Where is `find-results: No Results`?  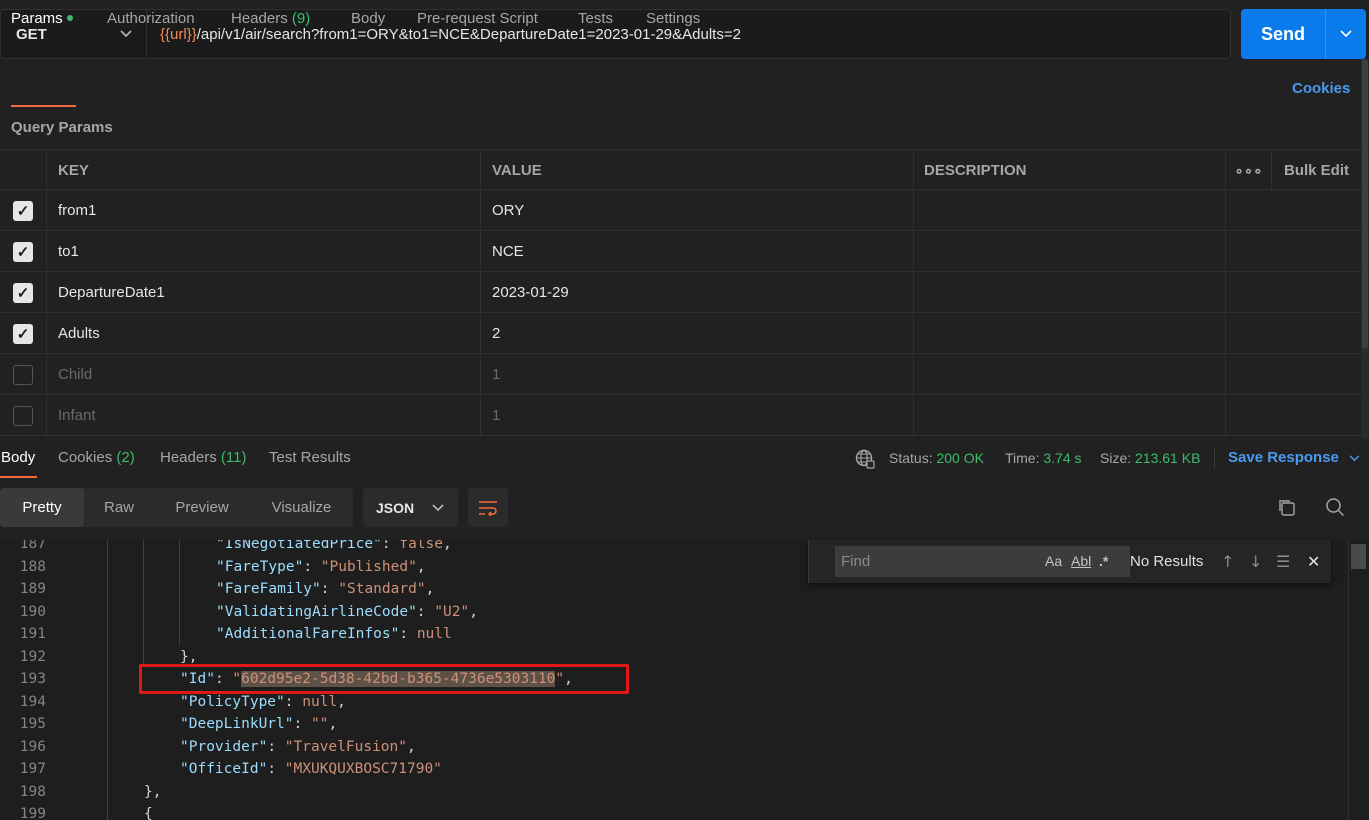
find-results: No Results is located at coordinates (1167, 561).